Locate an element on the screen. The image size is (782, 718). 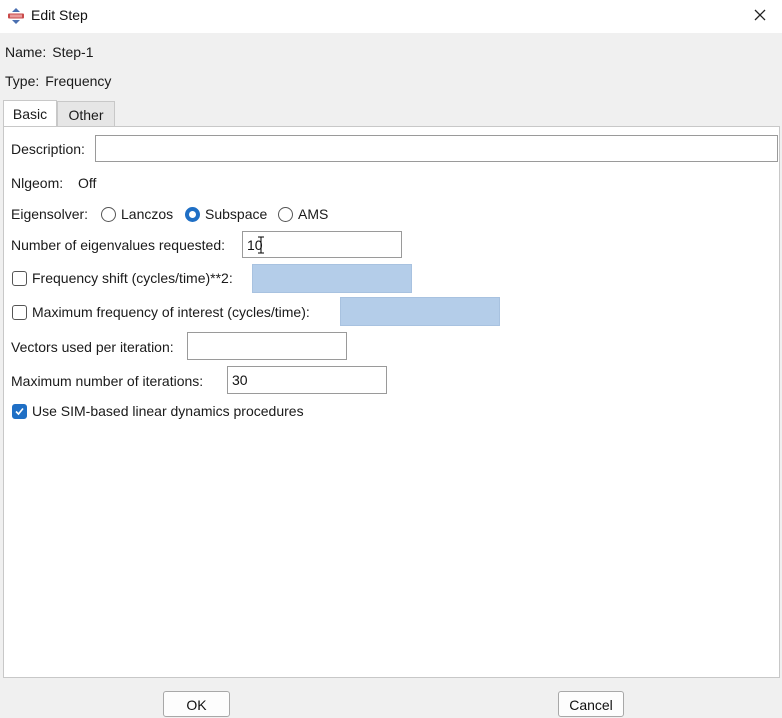
name-label: Name: is located at coordinates (26, 52).